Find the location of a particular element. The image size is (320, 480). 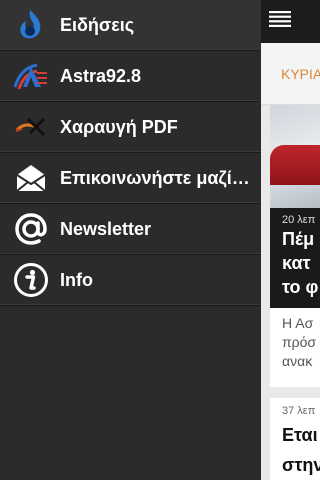

article-time: 37 λεπ is located at coordinates (299, 411).